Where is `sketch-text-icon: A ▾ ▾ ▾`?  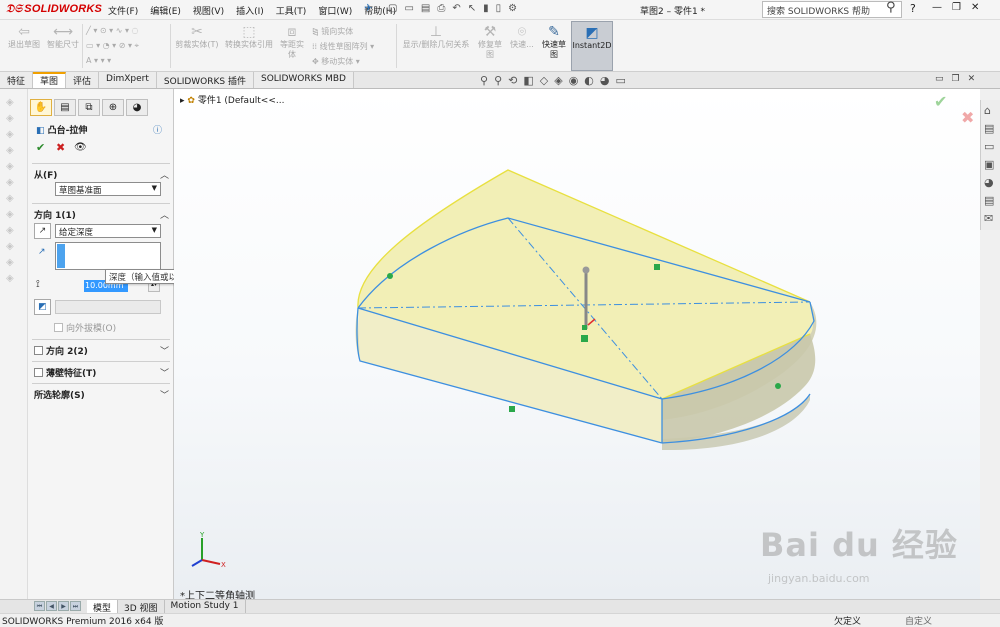
sketch-text-icon: A ▾ ▾ ▾ is located at coordinates (98, 60).